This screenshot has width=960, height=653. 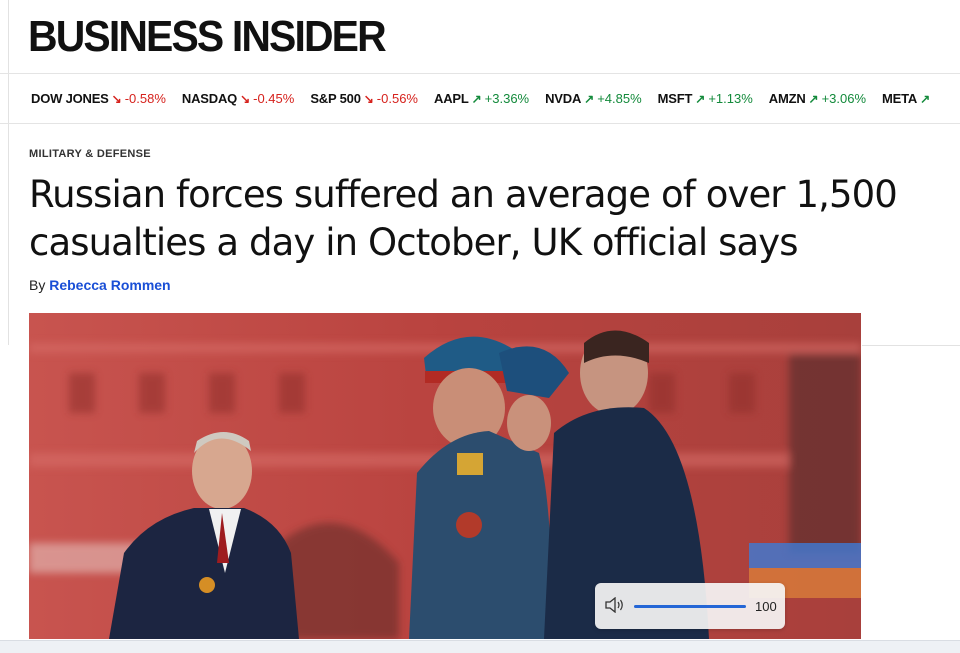 What do you see at coordinates (451, 98) in the screenshot?
I see `ticker-symbol: AAPL` at bounding box center [451, 98].